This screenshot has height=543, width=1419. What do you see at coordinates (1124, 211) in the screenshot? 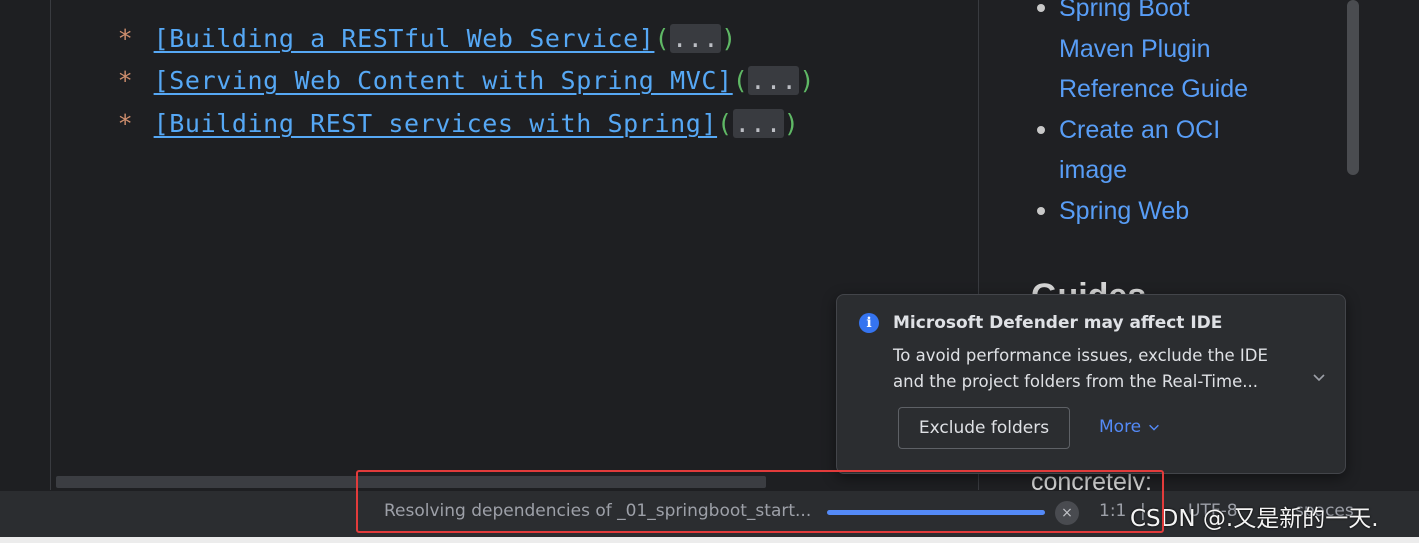
I see `preview-link-text: Spring Web` at bounding box center [1124, 211].